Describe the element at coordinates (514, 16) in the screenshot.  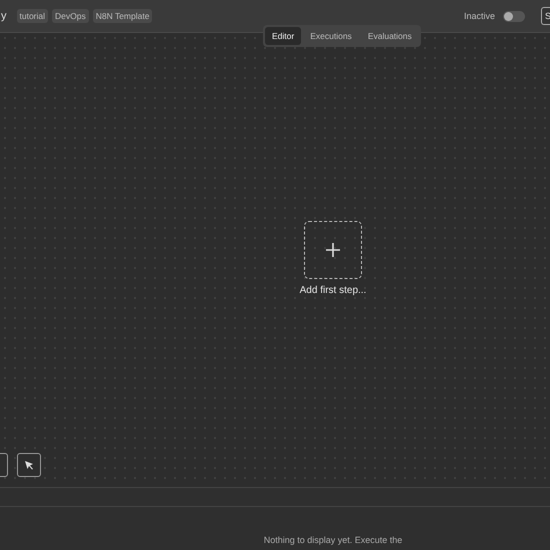
I see `active-toggle` at that location.